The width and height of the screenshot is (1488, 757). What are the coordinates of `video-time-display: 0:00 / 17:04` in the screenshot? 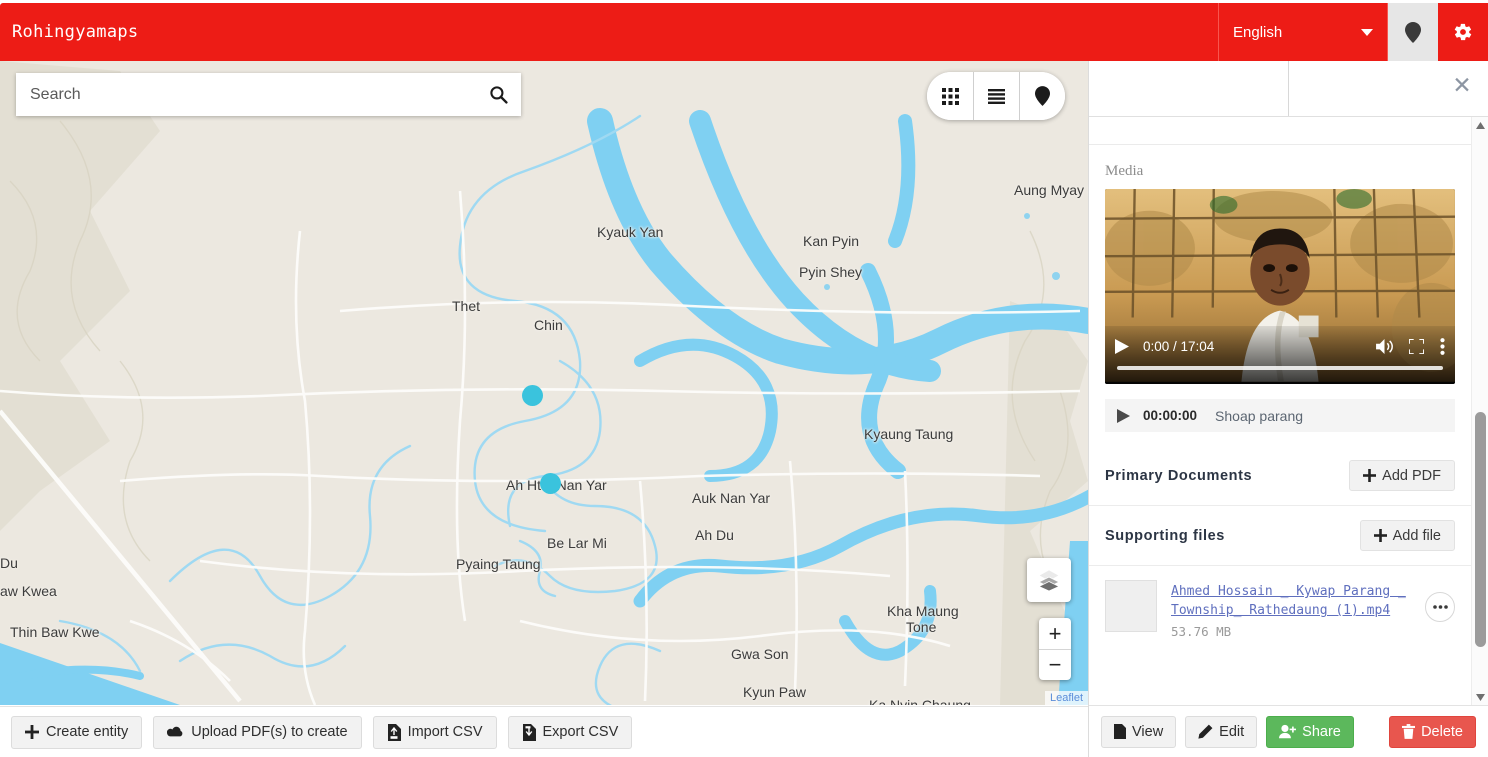 It's located at (1179, 346).